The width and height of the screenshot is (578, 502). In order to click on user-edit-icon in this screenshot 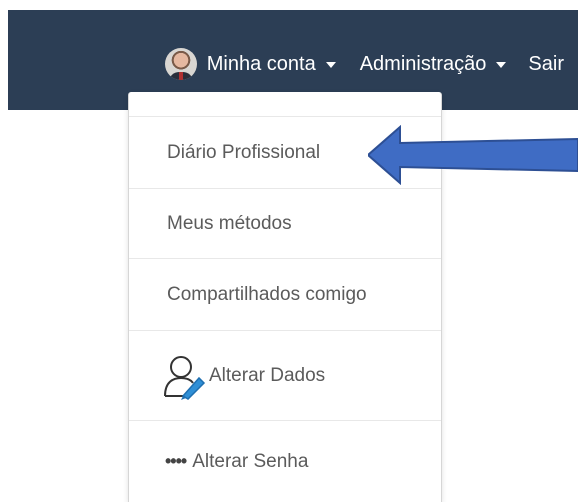, I will do `click(185, 377)`.